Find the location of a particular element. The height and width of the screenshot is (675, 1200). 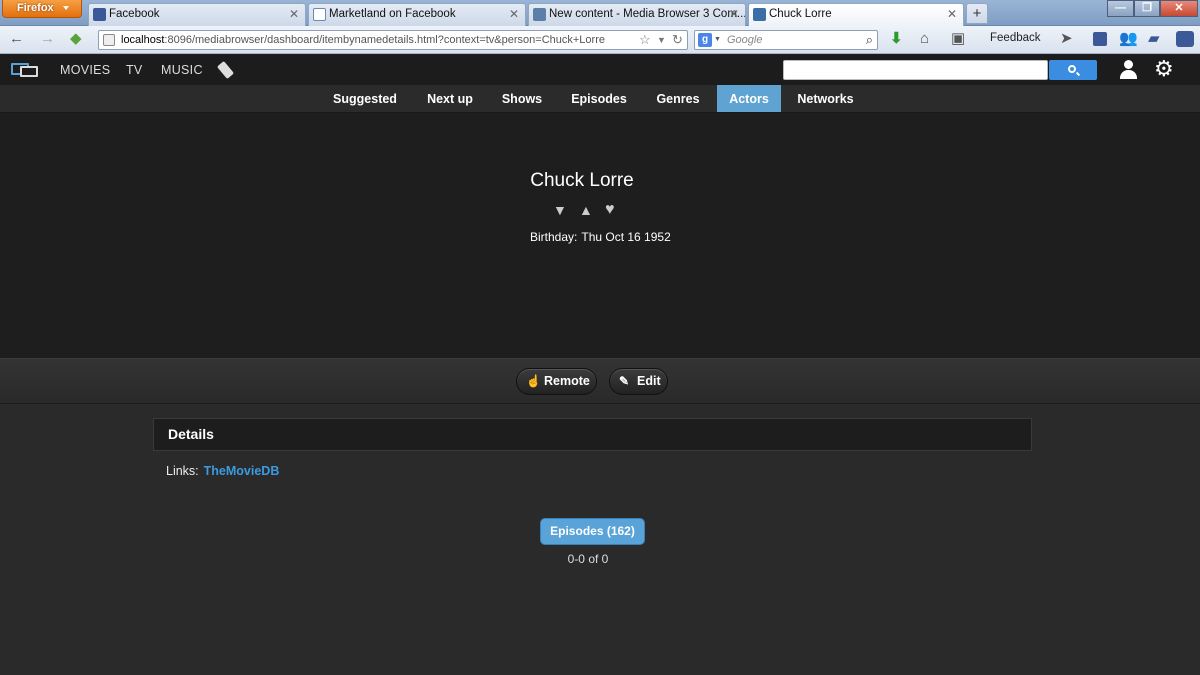

browser-tab-facebook: Facebook ✕ is located at coordinates (197, 14).